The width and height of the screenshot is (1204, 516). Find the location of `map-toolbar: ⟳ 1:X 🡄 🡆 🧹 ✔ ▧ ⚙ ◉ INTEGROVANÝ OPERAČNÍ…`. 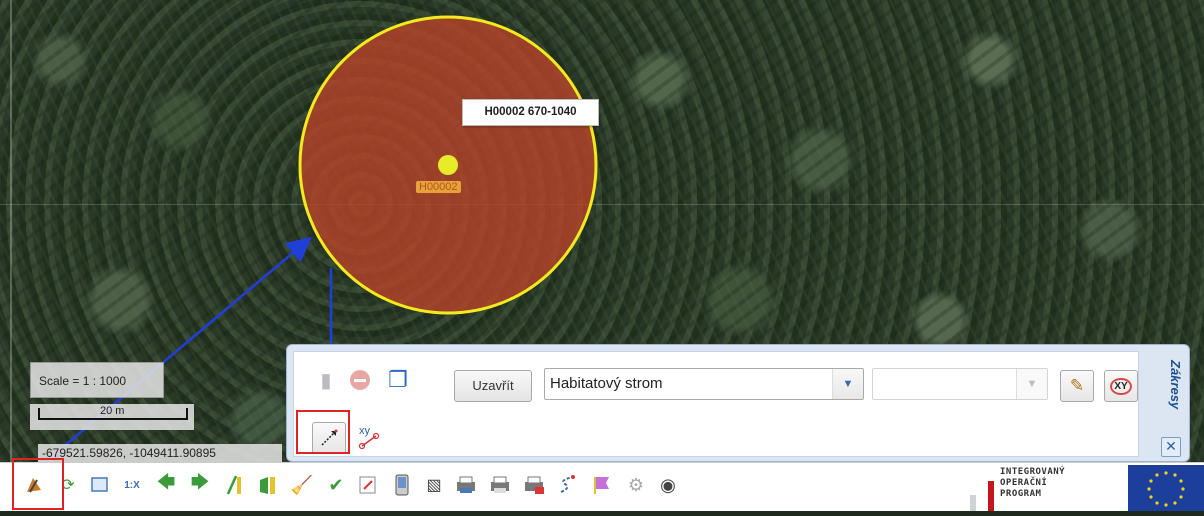

map-toolbar: ⟳ 1:X 🡄 🡆 🧹 ✔ ▧ ⚙ ◉ INTEGROVANÝ OPERAČNÍ… is located at coordinates (602, 486).